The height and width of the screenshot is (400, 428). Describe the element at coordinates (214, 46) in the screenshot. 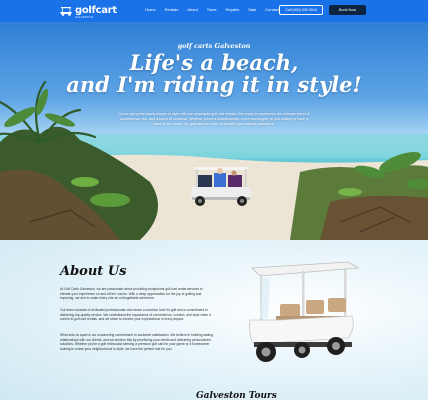

I see `hero-tagline: golf carts Galveston` at that location.